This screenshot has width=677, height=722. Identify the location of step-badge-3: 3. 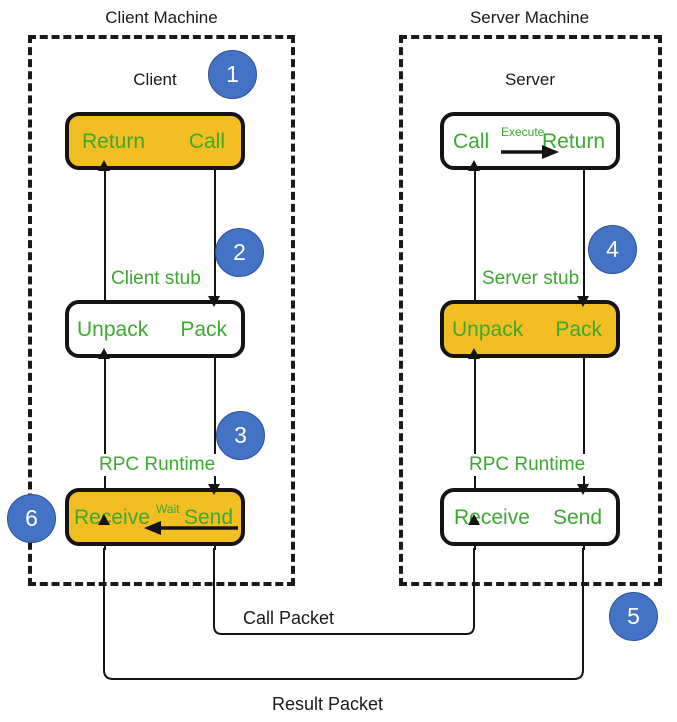
(240, 435).